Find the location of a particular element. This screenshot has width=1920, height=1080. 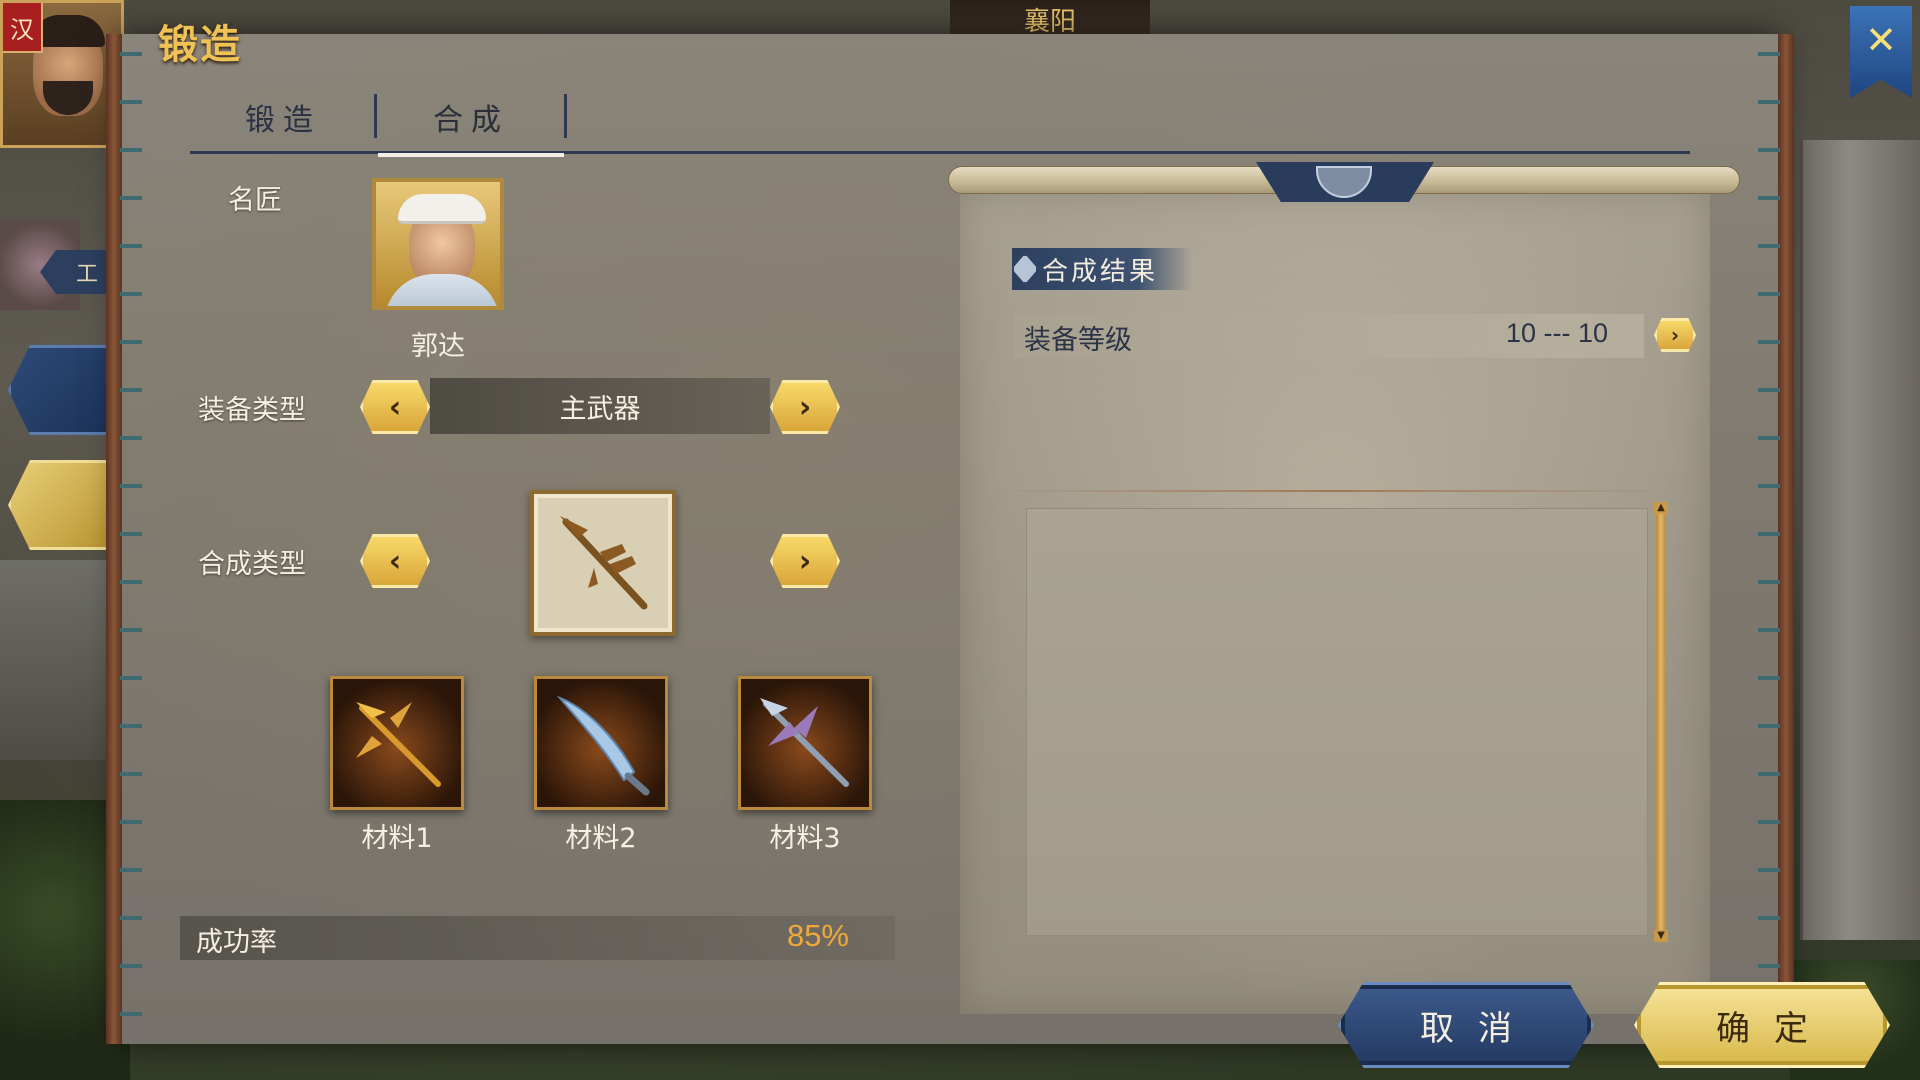

side-menu-button-blue is located at coordinates (63, 390).